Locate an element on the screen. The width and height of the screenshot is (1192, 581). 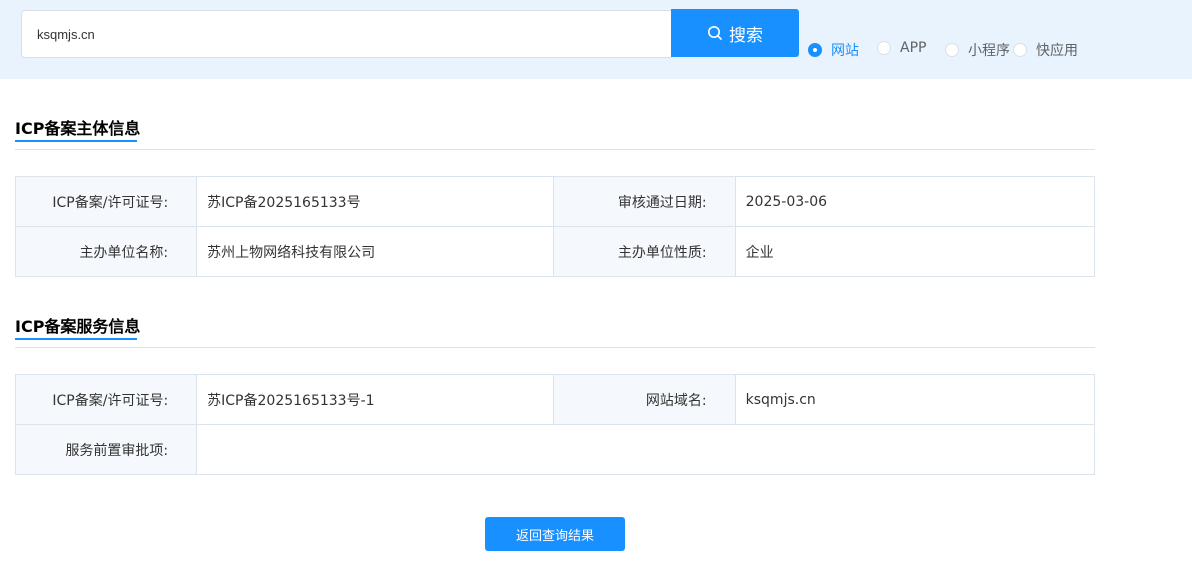
back-to-results-button: 返回查询结果 is located at coordinates (555, 534).